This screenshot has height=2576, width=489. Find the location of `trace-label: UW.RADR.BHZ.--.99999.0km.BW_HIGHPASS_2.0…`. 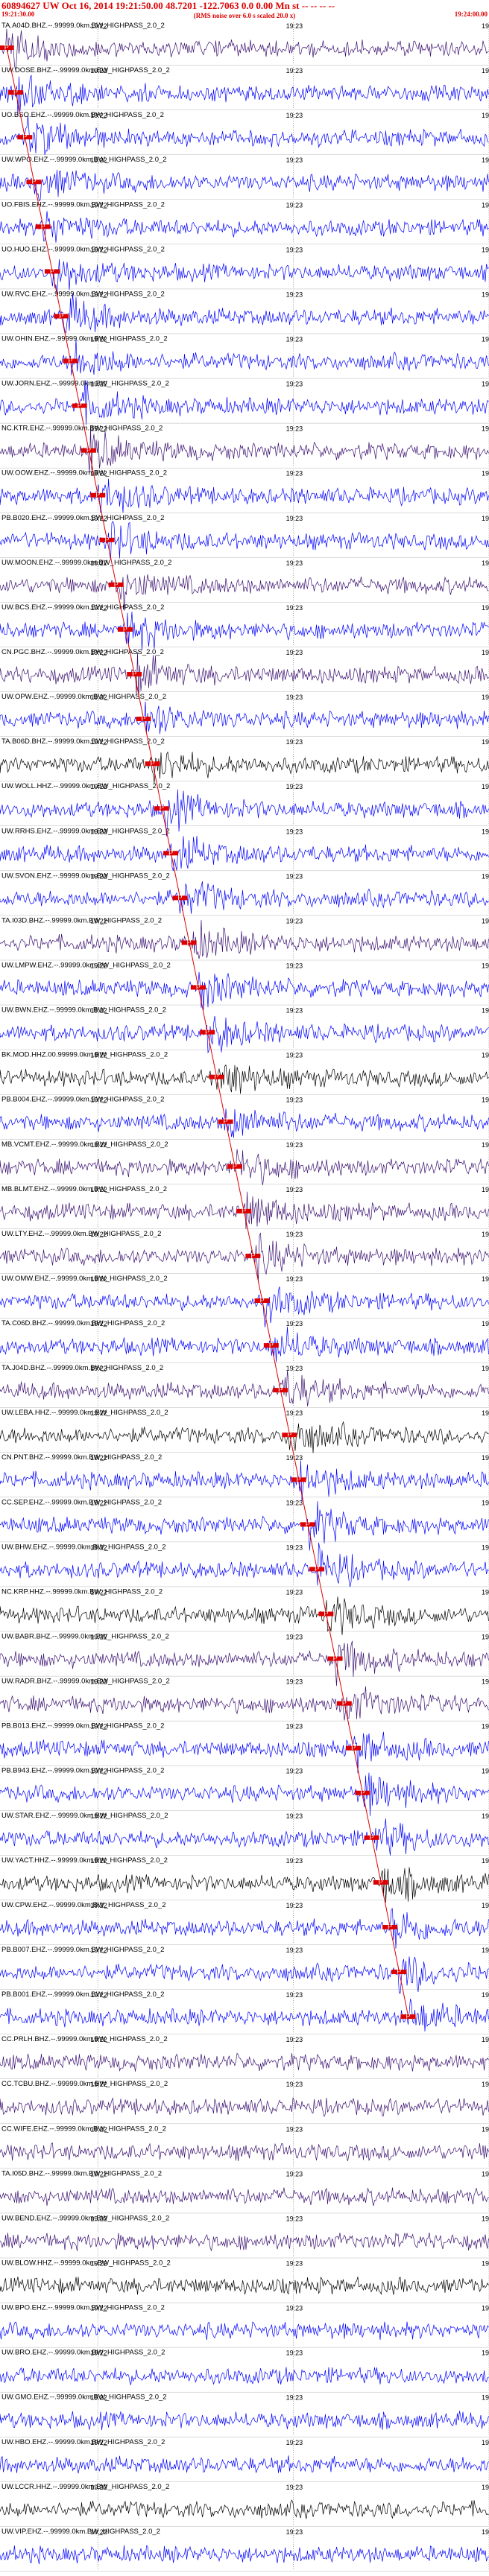

trace-label: UW.RADR.BHZ.--.99999.0km.BW_HIGHPASS_2.0… is located at coordinates (86, 1682).